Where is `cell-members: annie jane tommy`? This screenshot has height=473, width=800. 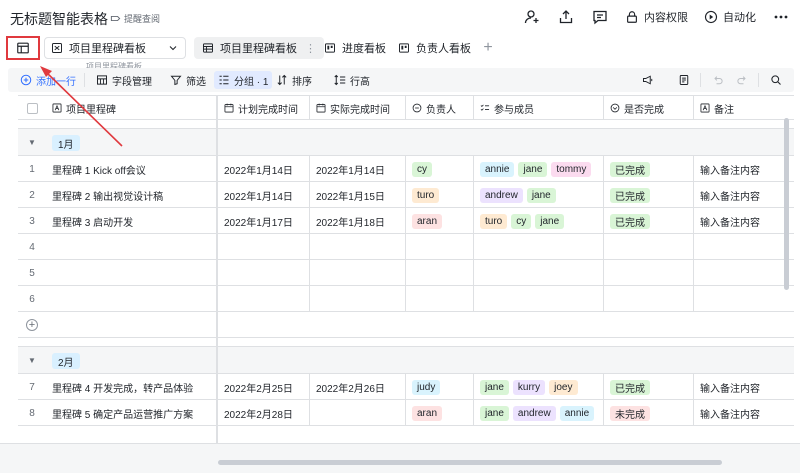 cell-members: annie jane tommy is located at coordinates (539, 169).